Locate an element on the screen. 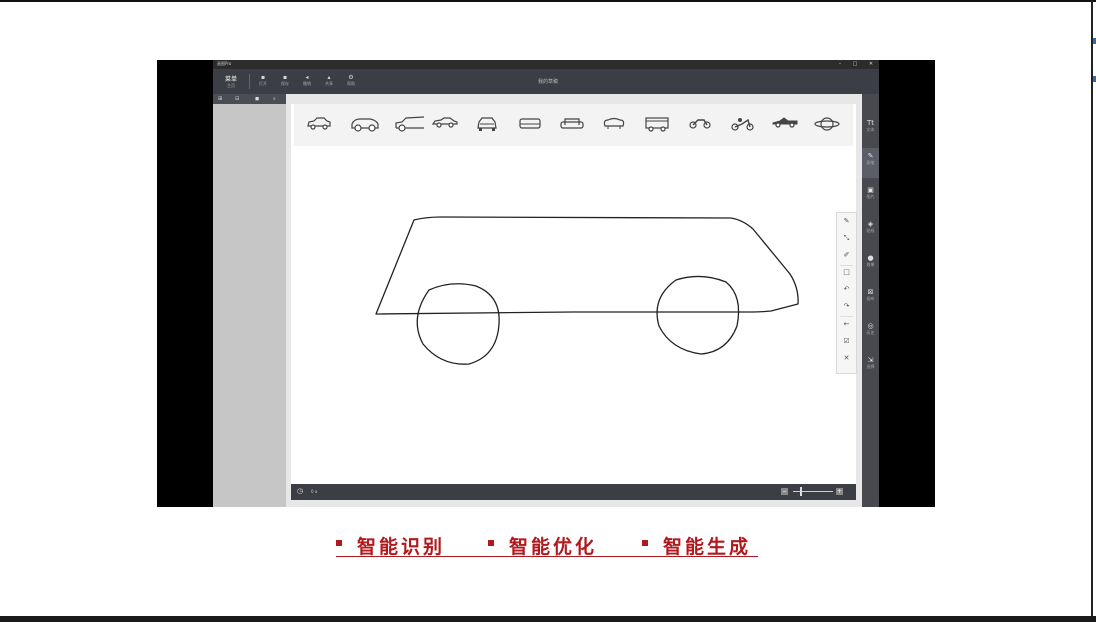  history-tool-label: 历史 is located at coordinates (870, 332).